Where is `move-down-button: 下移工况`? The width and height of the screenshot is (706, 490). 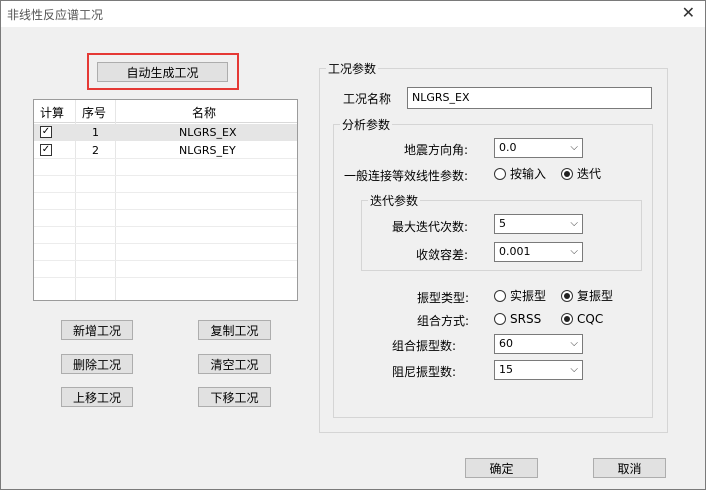
move-down-button: 下移工况 is located at coordinates (234, 397).